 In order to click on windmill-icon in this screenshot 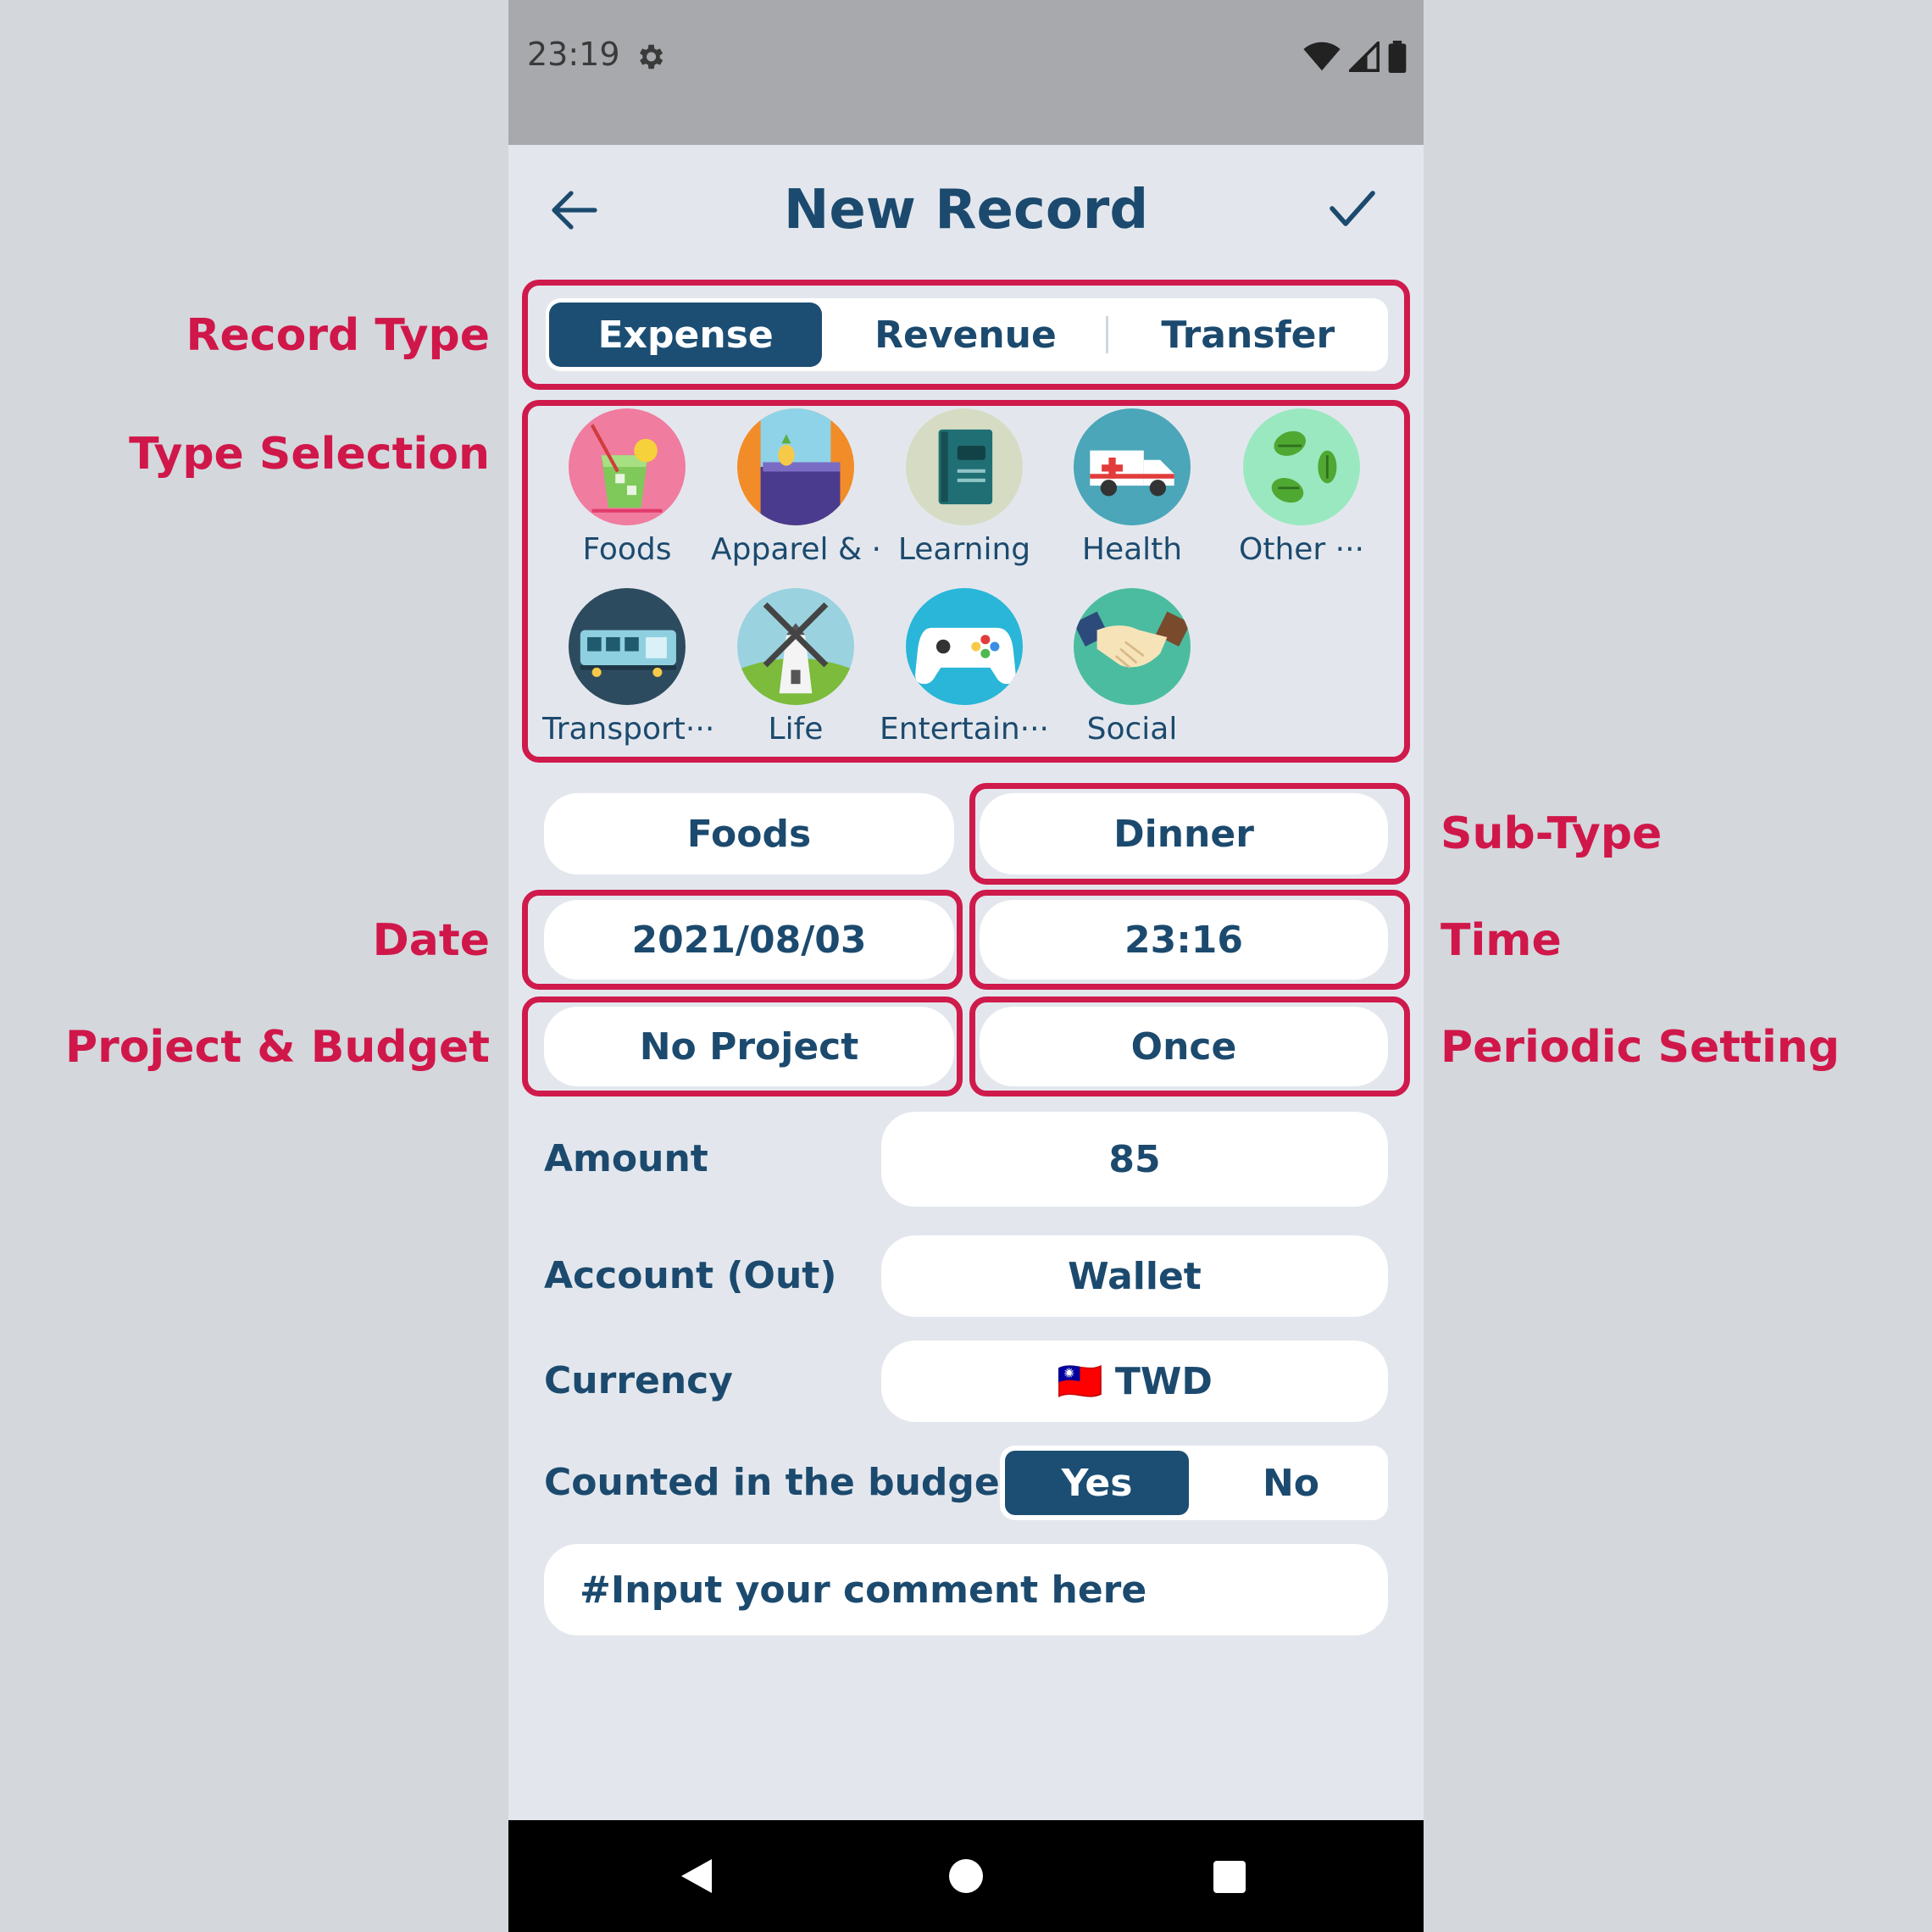, I will do `click(795, 646)`.